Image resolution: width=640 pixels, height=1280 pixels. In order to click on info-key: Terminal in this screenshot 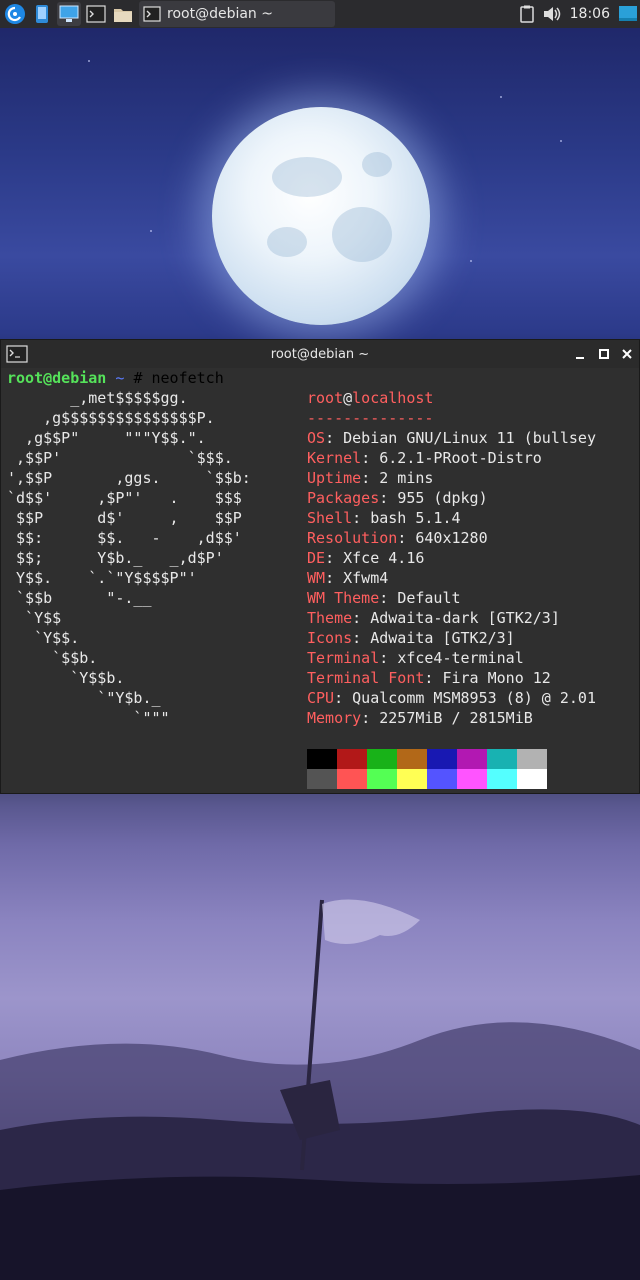, I will do `click(343, 658)`.